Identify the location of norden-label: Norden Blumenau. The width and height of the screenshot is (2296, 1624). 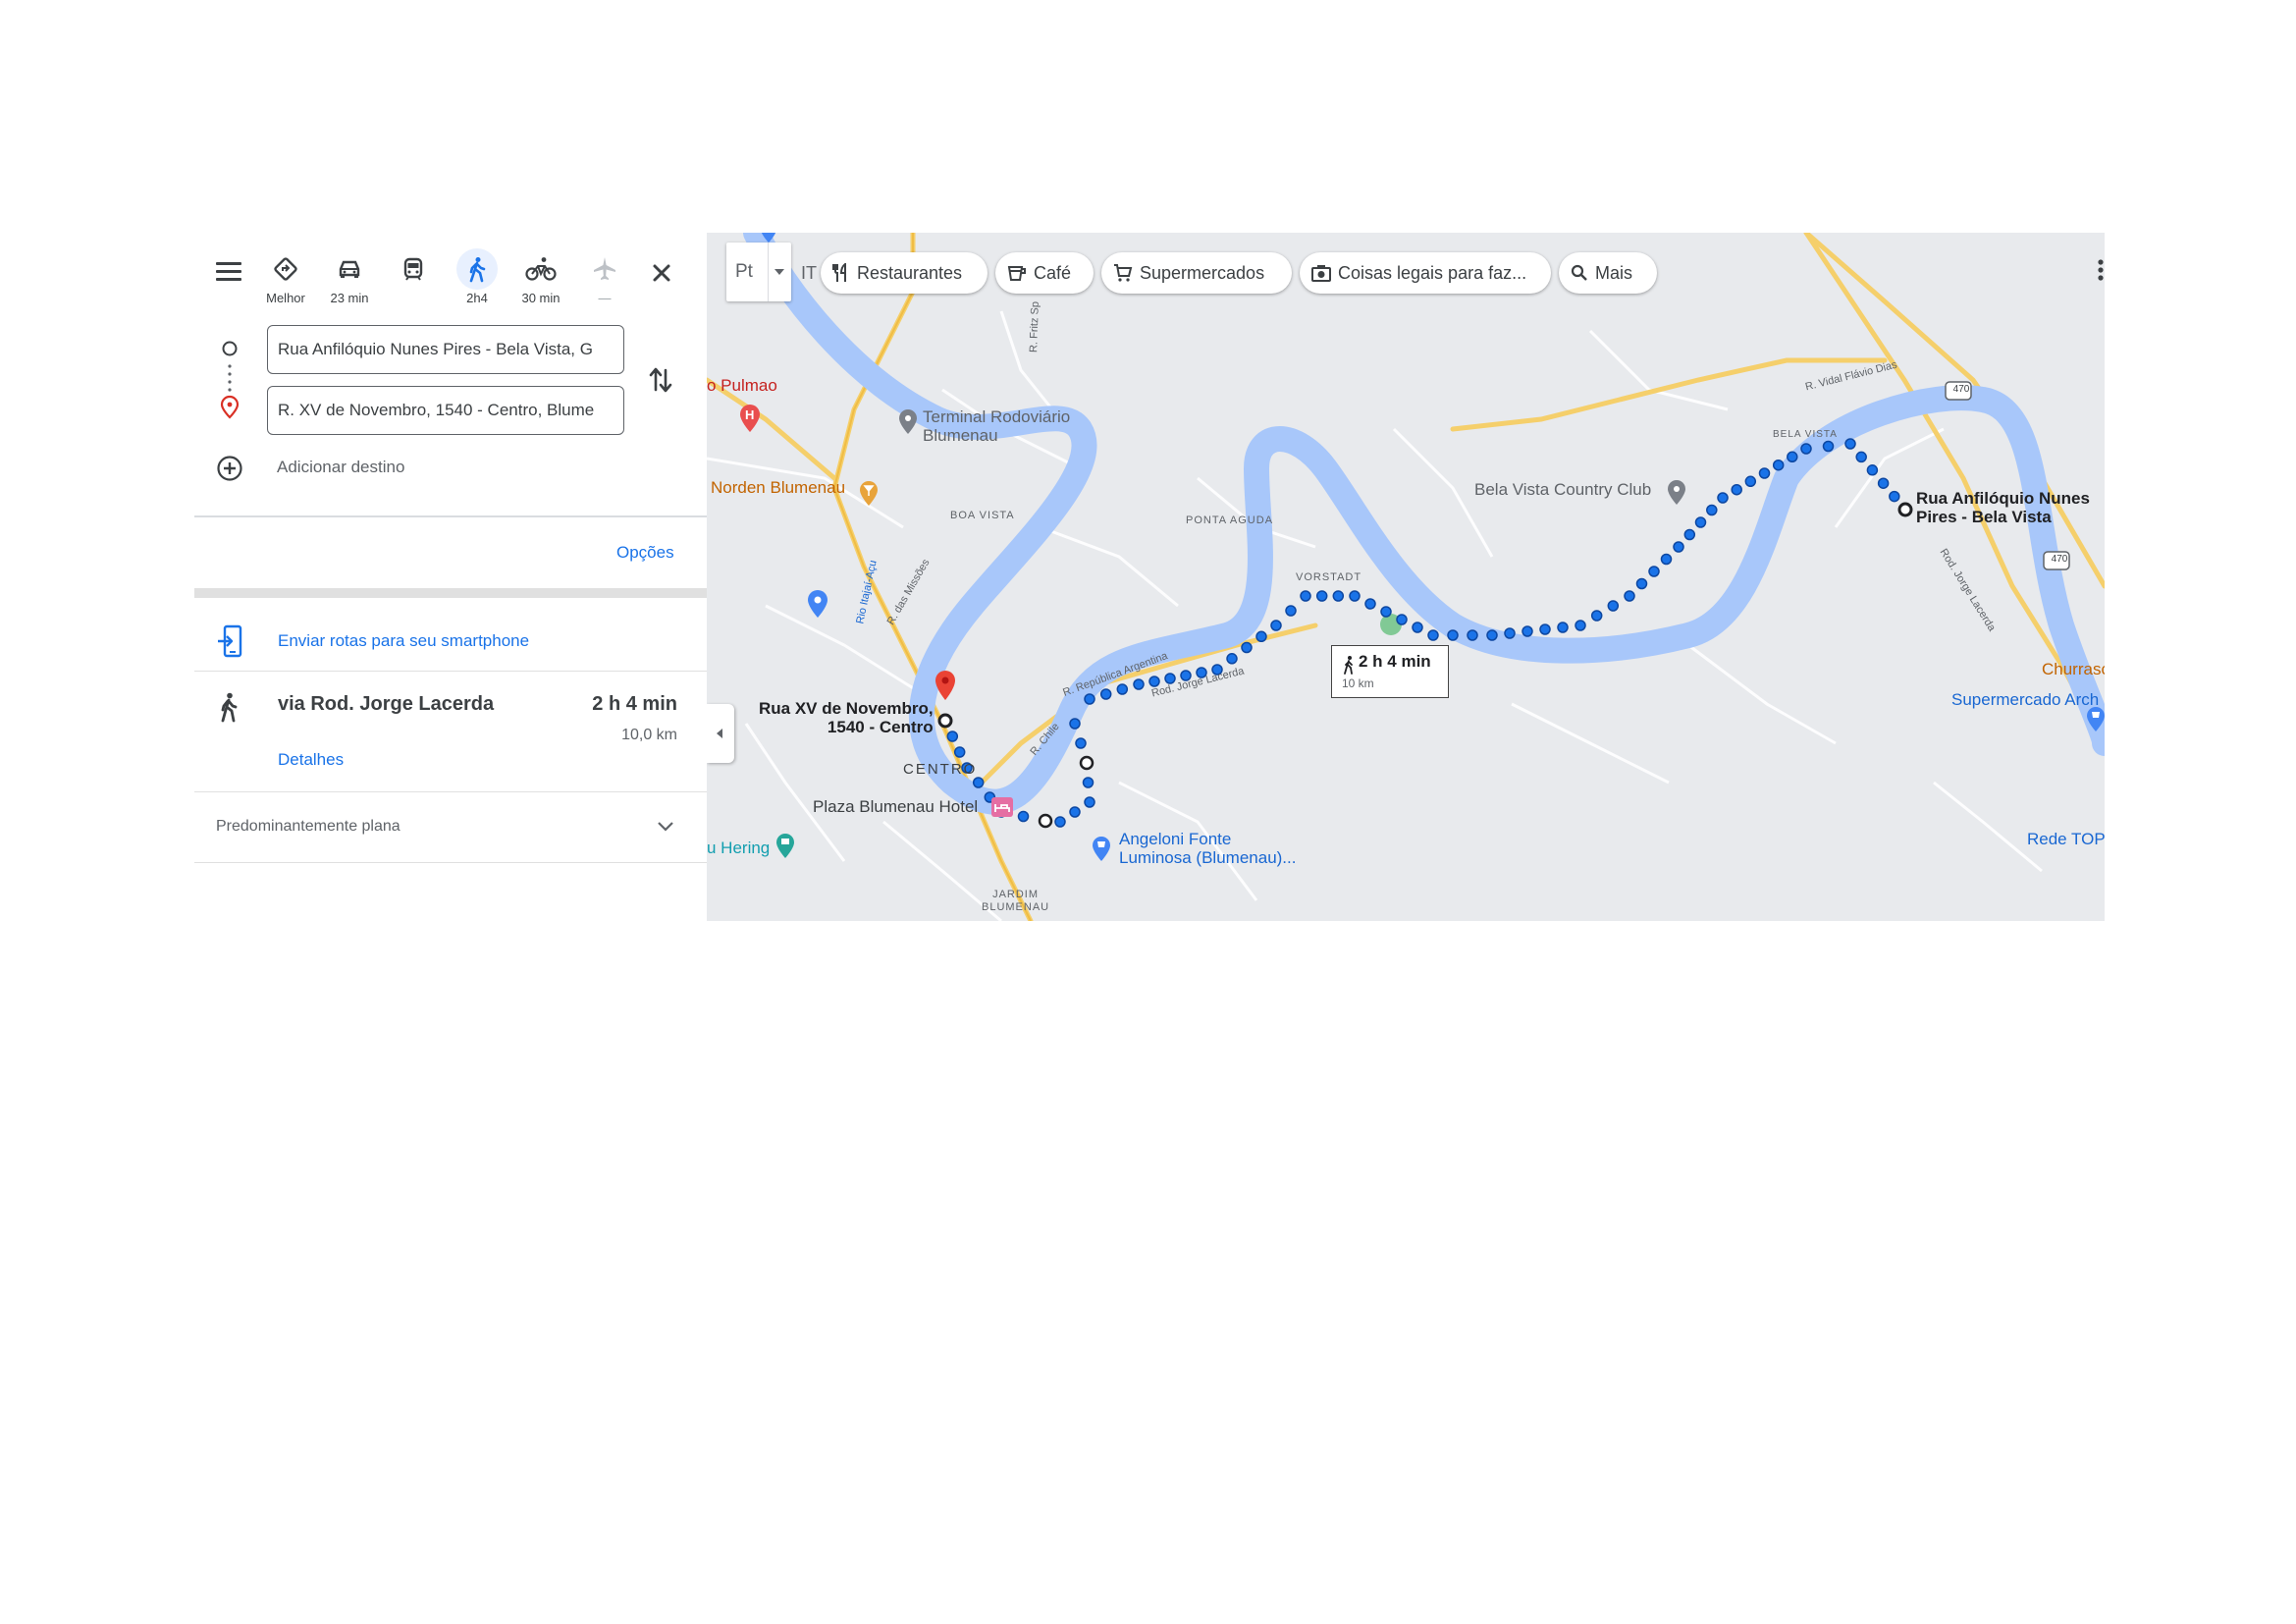
(778, 487).